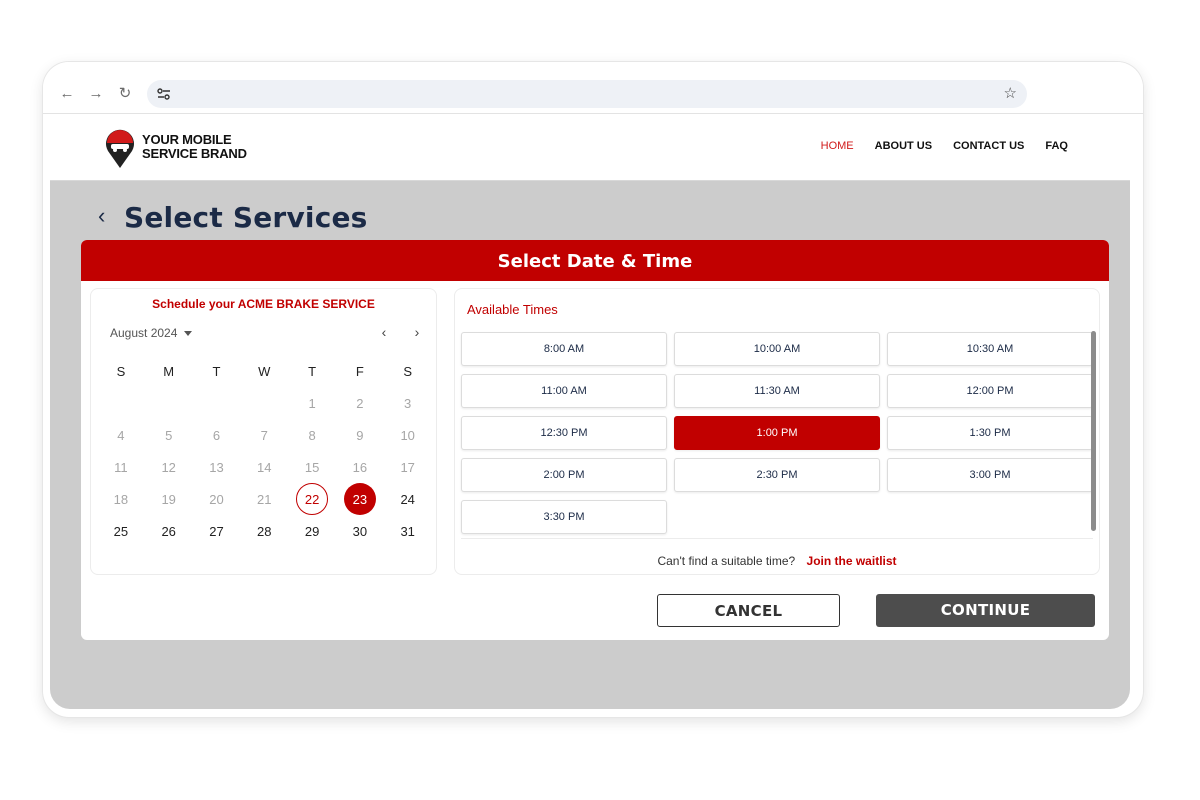 This screenshot has height=800, width=1200. What do you see at coordinates (169, 435) in the screenshot?
I see `calendar-day-label: 5` at bounding box center [169, 435].